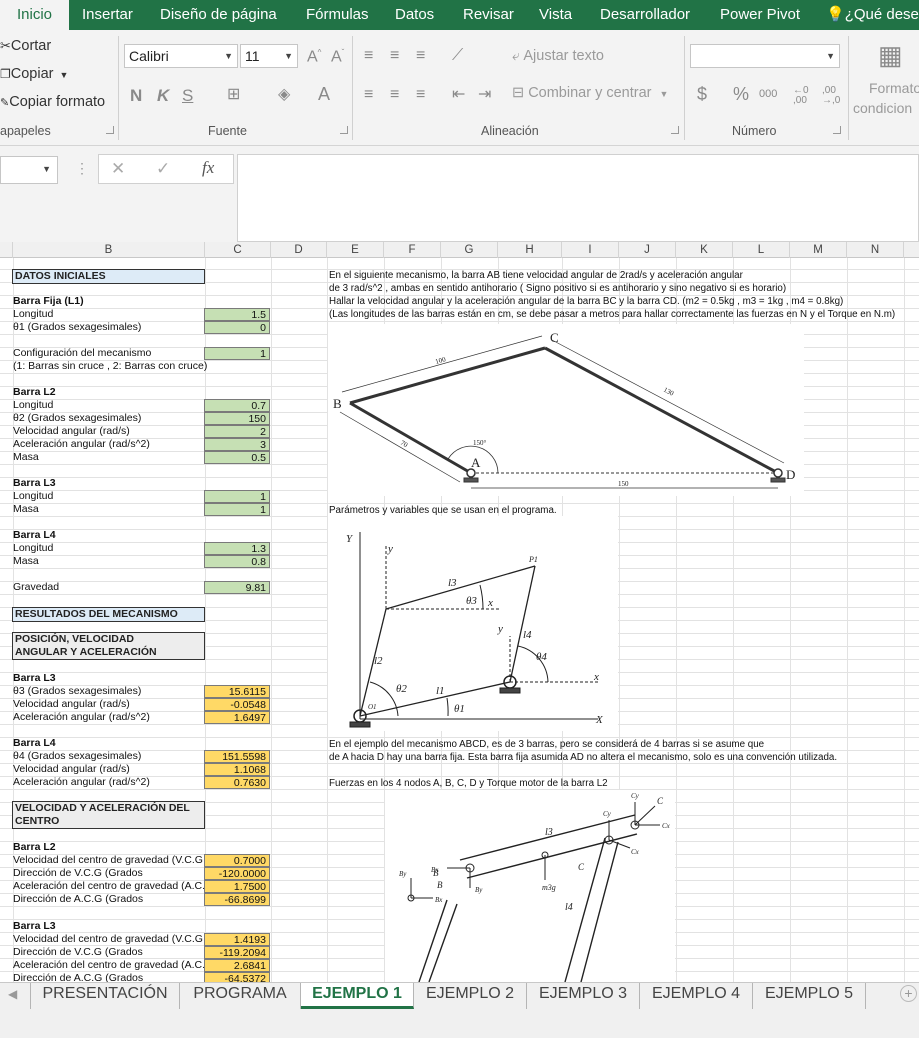 The image size is (919, 1038). I want to click on column-header: H, so click(530, 250).